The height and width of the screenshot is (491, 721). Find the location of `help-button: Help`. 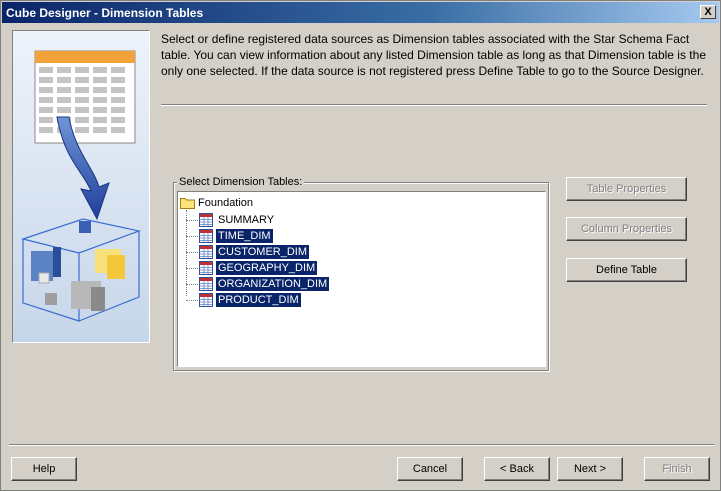

help-button: Help is located at coordinates (44, 469).